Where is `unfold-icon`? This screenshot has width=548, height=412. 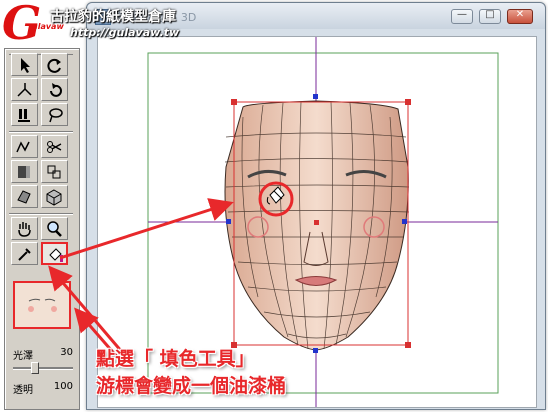
unfold-icon is located at coordinates (24, 172).